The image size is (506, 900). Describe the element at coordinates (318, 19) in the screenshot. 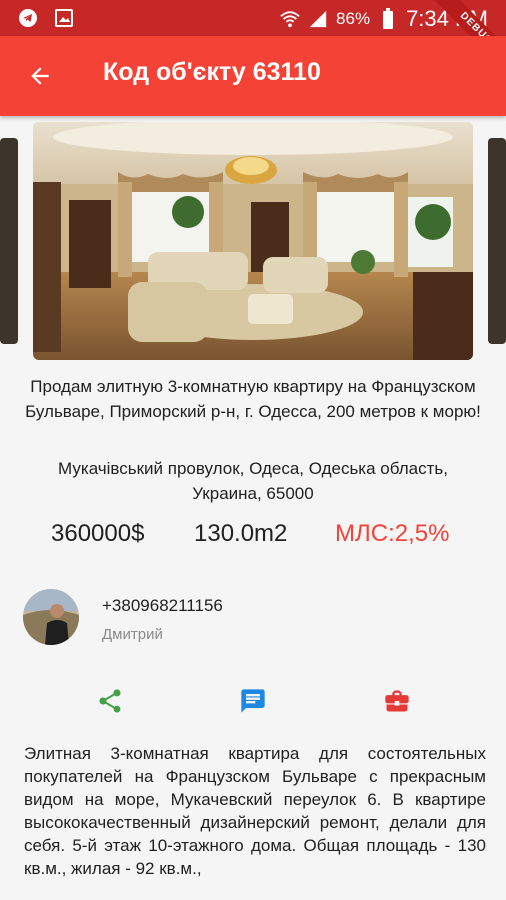

I see `signal-icon` at that location.